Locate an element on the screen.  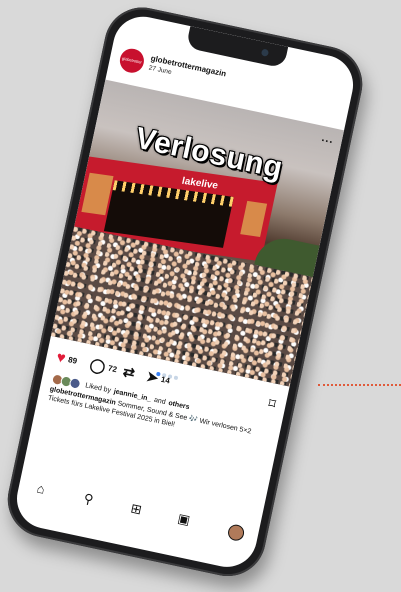
share-icon: ➤ is located at coordinates (152, 377).